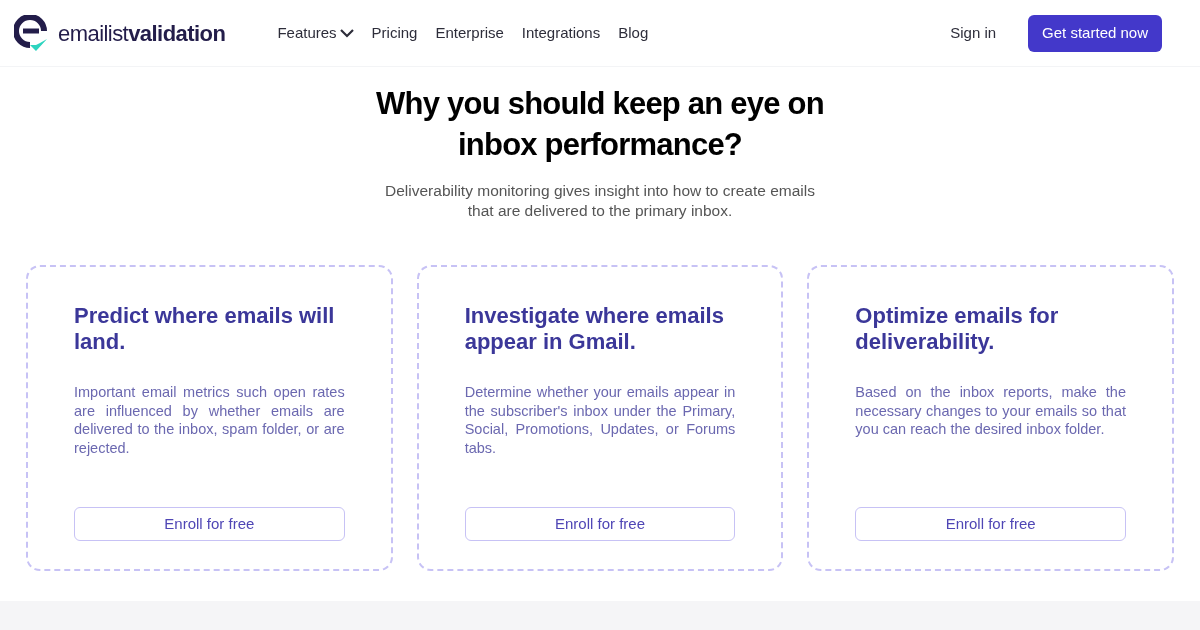  I want to click on chevron-down-icon, so click(346, 33).